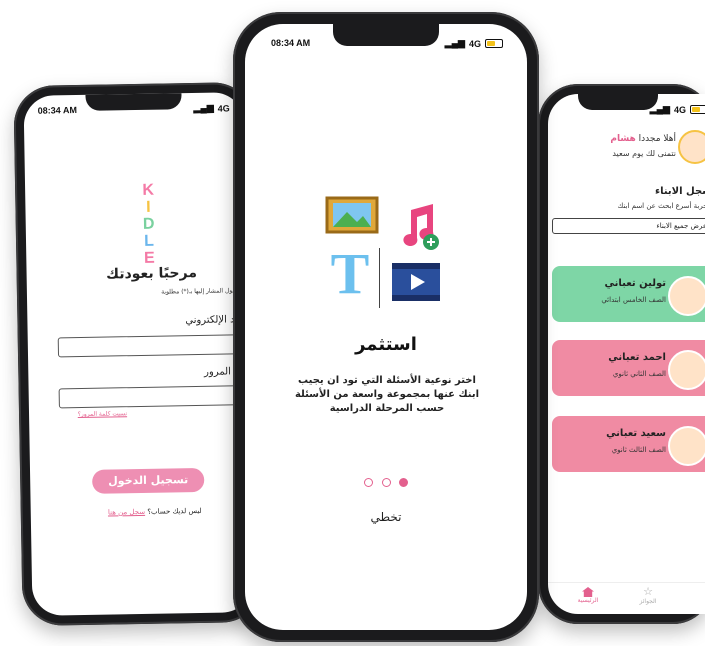 Image resolution: width=705 pixels, height=646 pixels. I want to click on greeting-sub: نتمنى لك يوم سعيد, so click(644, 153).